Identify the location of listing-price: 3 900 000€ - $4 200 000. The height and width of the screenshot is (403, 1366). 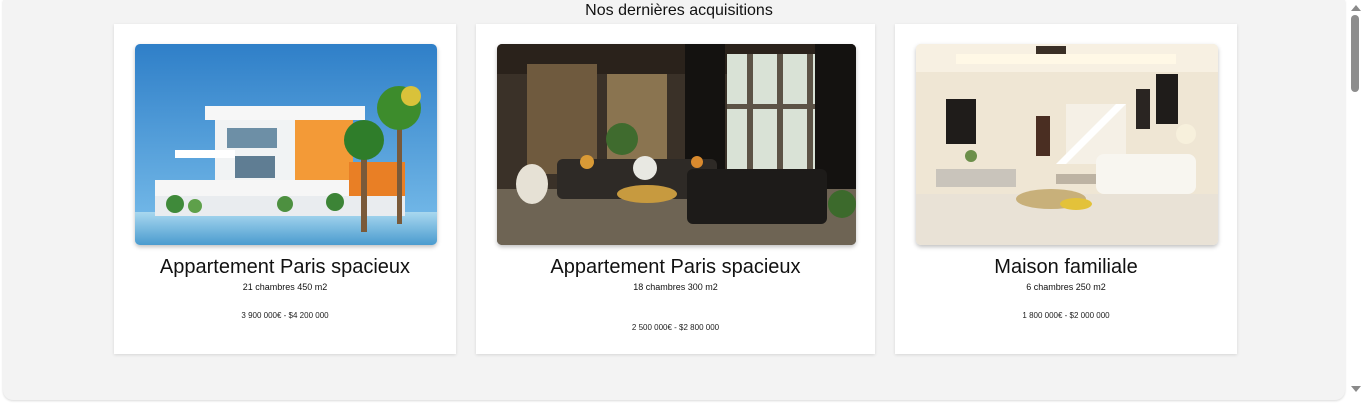
(285, 315).